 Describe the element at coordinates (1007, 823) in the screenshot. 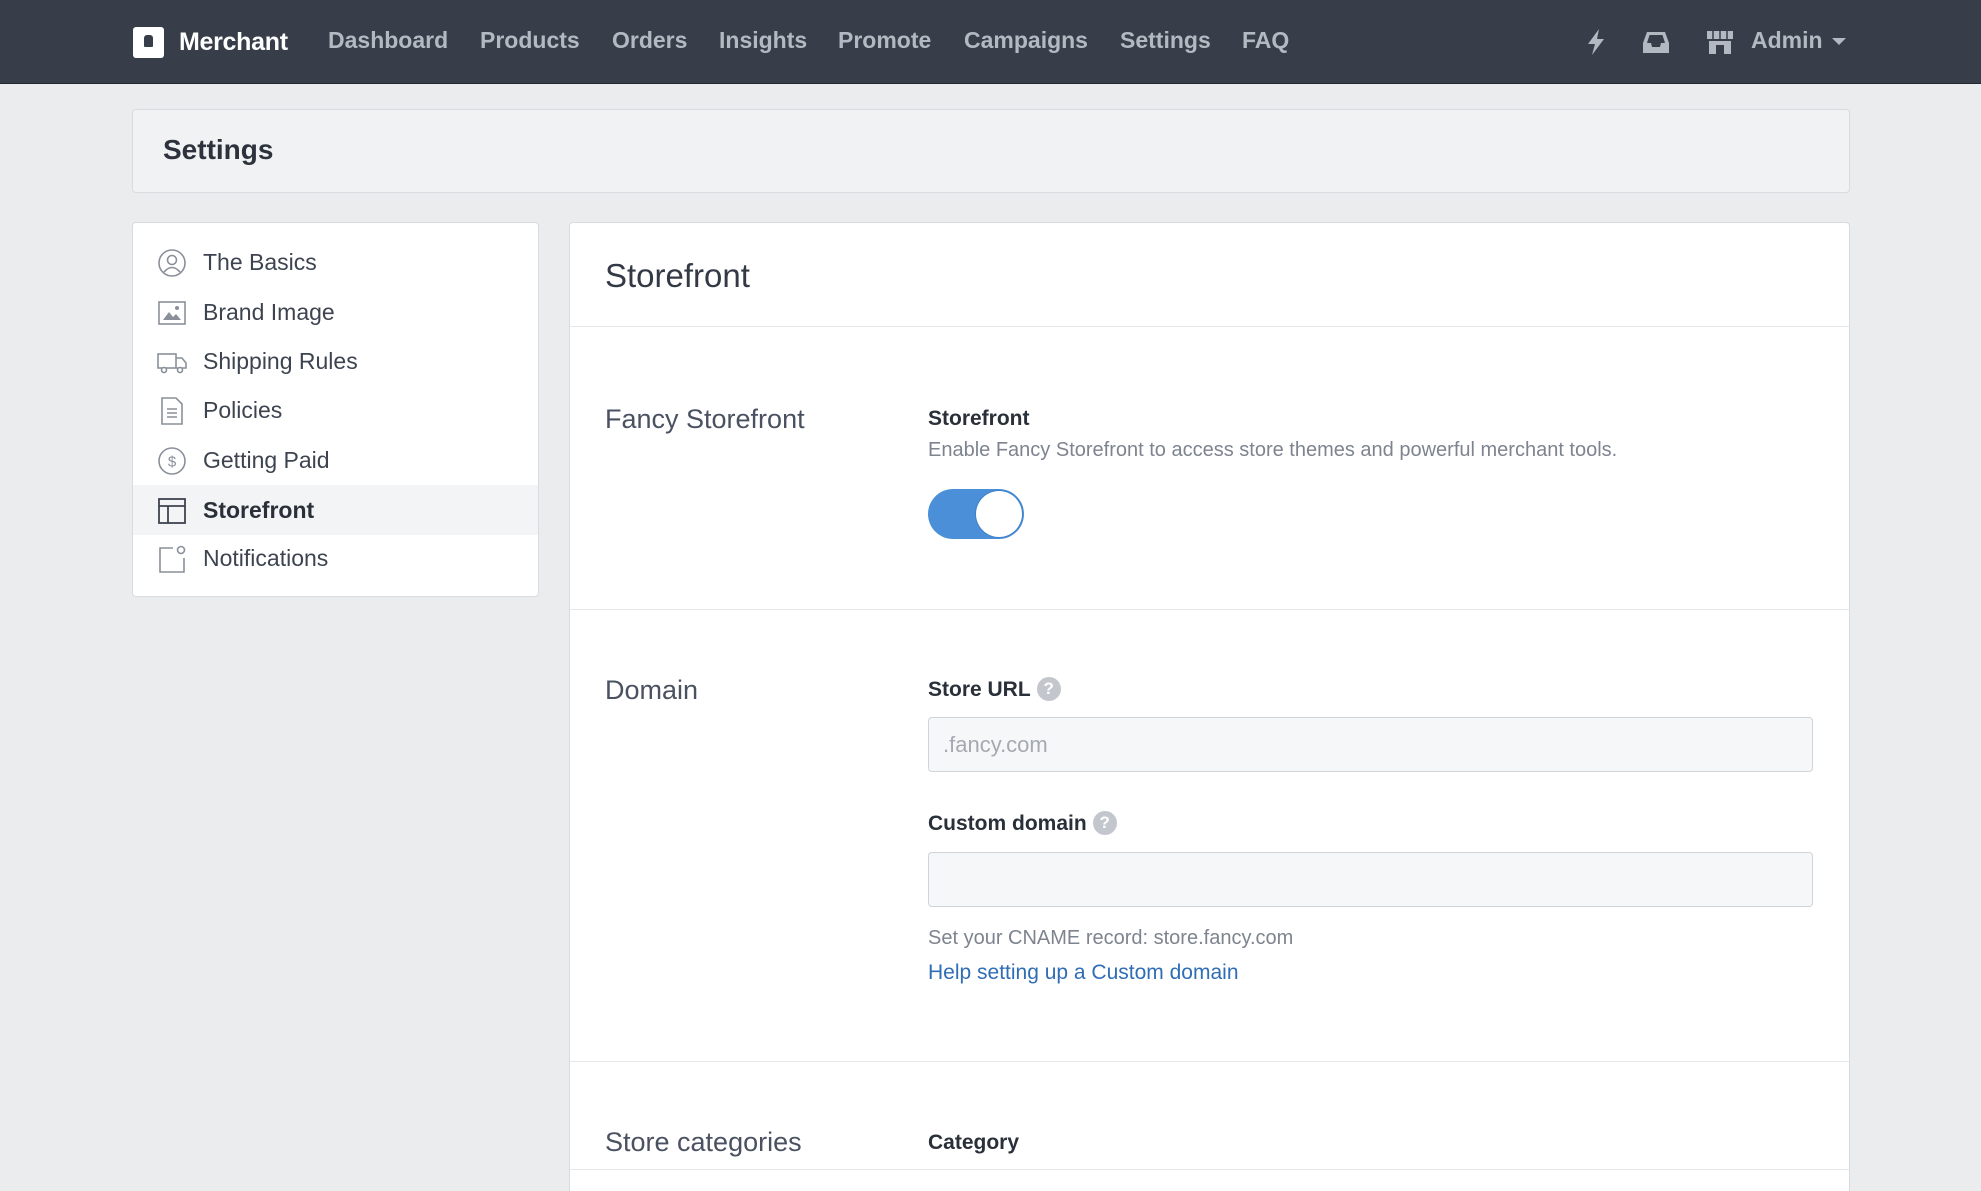

I see `custom-domain-label-text: Custom domain` at that location.